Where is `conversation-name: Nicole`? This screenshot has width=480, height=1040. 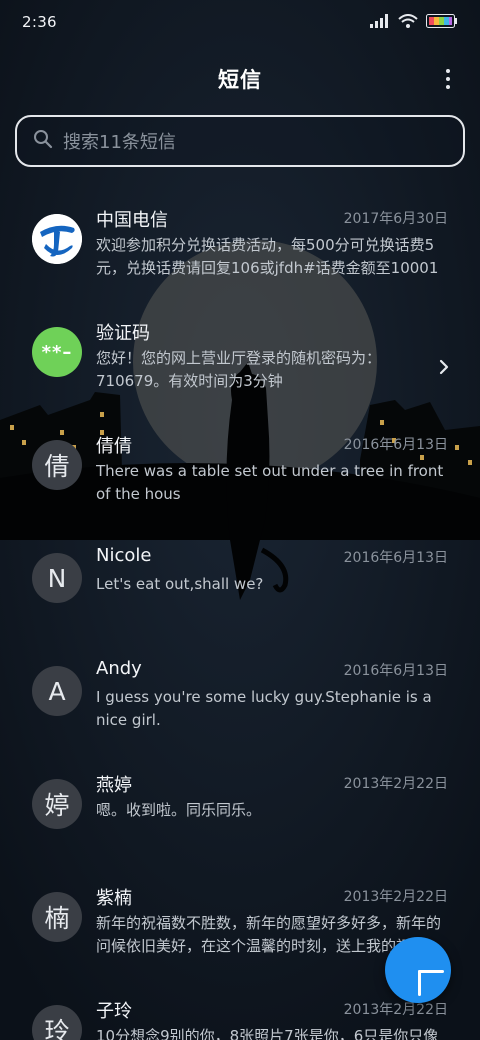
conversation-name: Nicole is located at coordinates (124, 555).